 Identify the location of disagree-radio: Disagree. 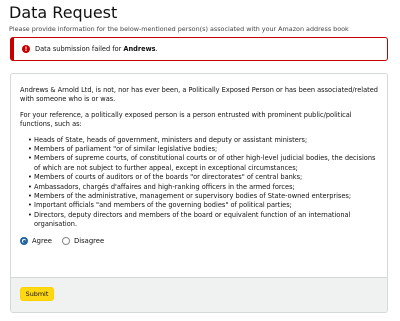
(83, 241).